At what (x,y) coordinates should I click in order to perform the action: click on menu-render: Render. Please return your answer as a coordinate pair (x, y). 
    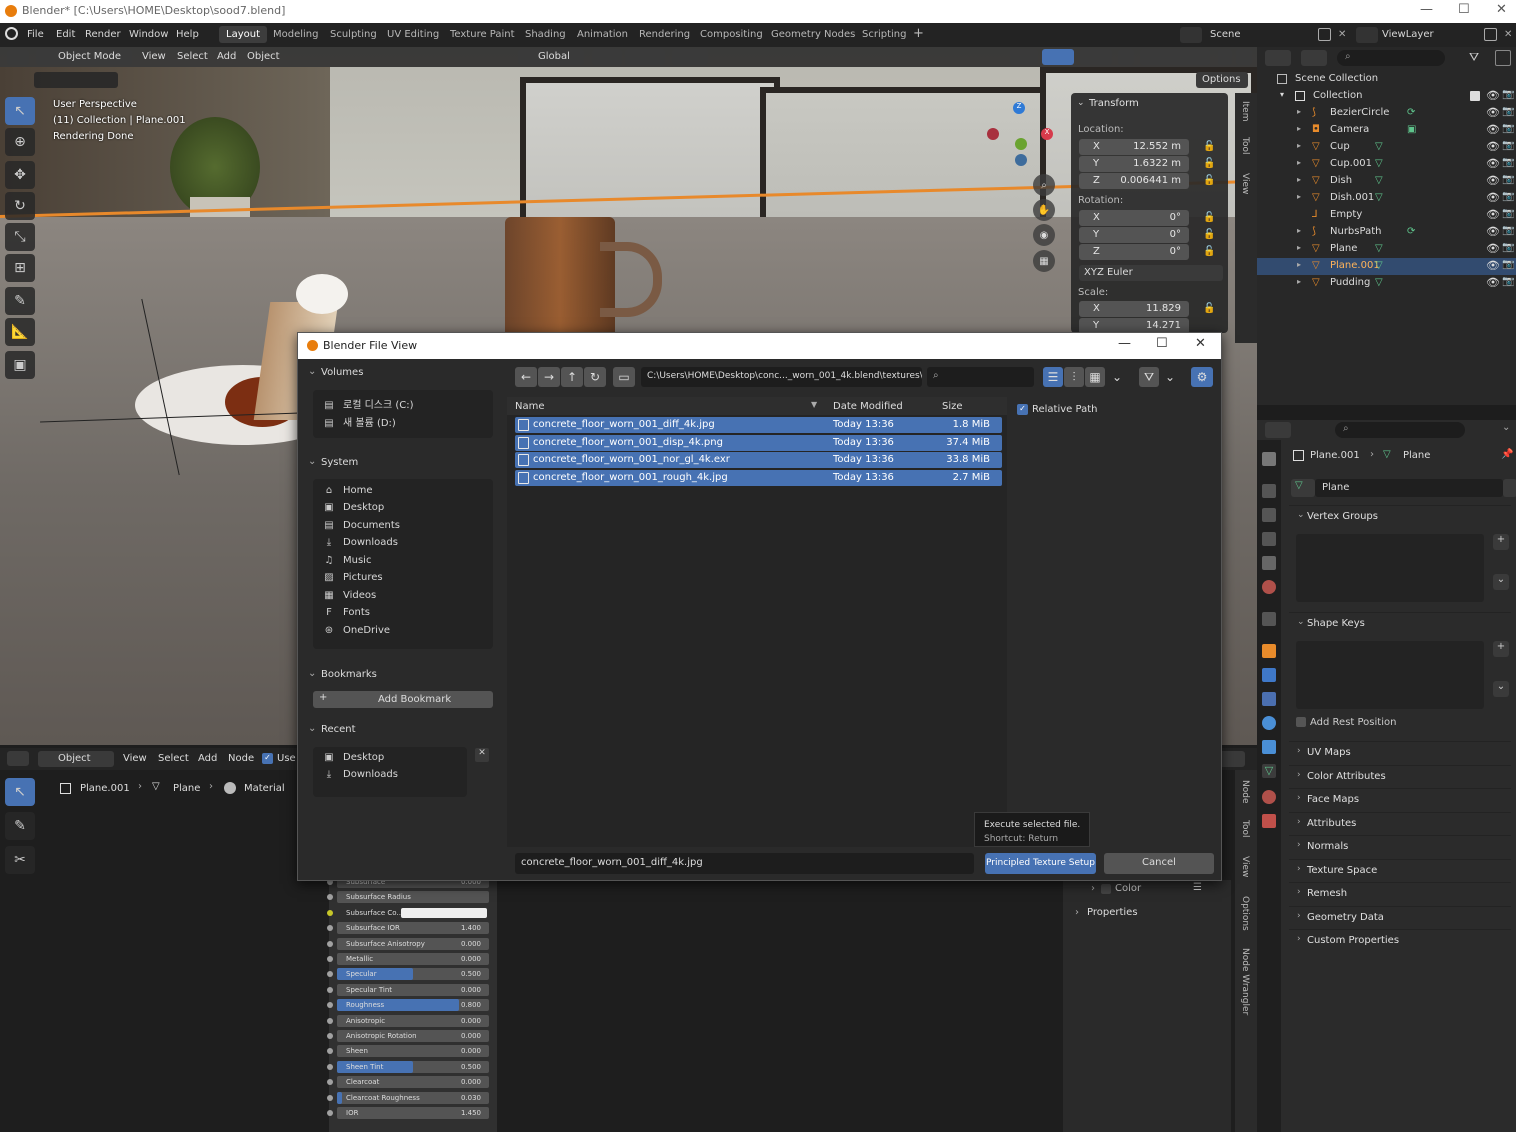
    Looking at the image, I should click on (103, 34).